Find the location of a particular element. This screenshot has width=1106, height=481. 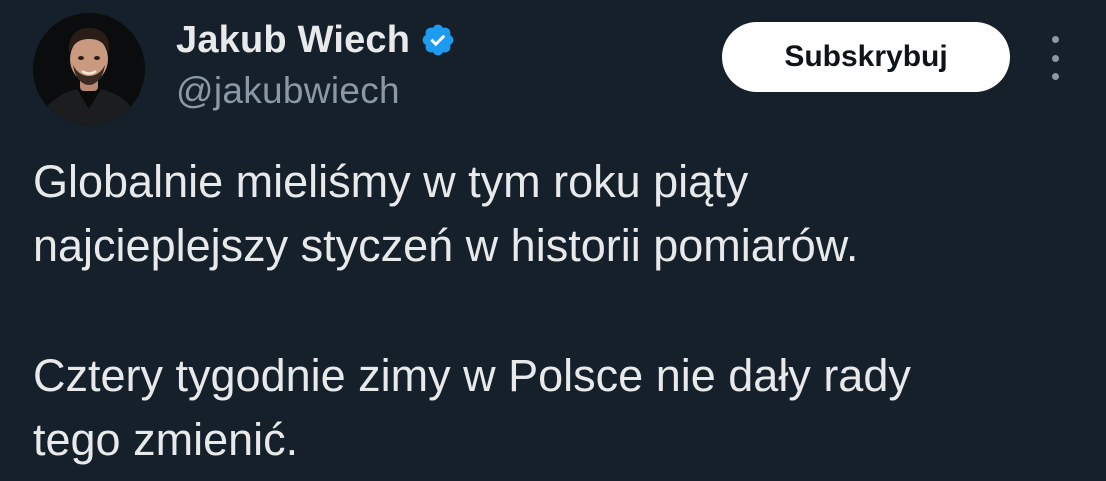

subscribe-button: Subskrybuj is located at coordinates (866, 57).